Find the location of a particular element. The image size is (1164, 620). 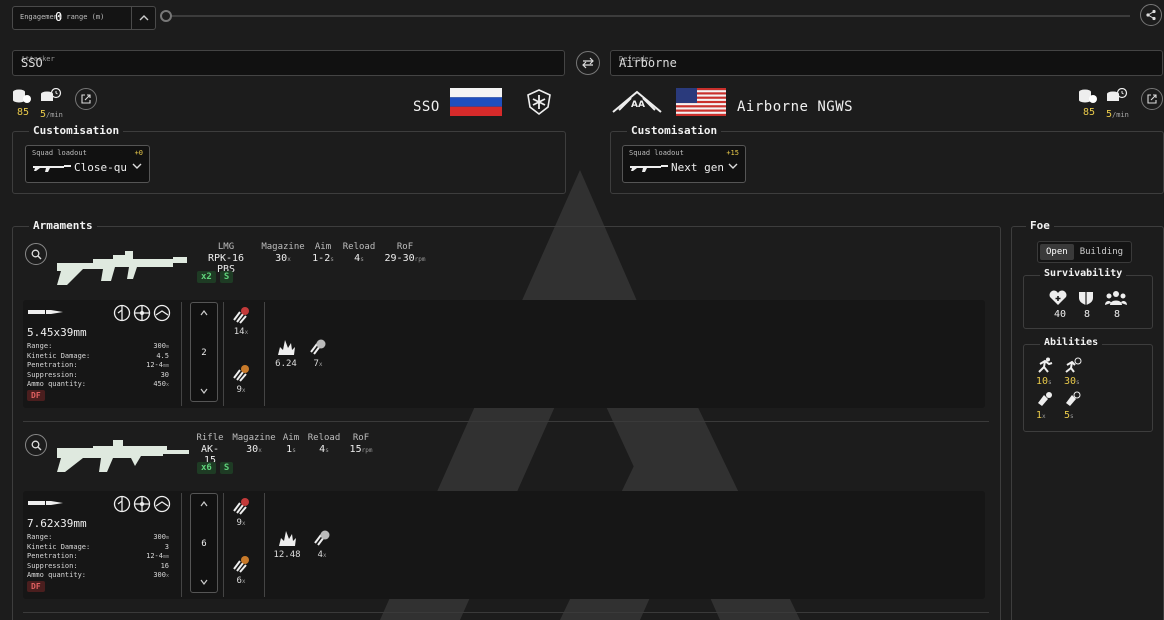

defender-customisation-title: Customisation is located at coordinates (674, 130).